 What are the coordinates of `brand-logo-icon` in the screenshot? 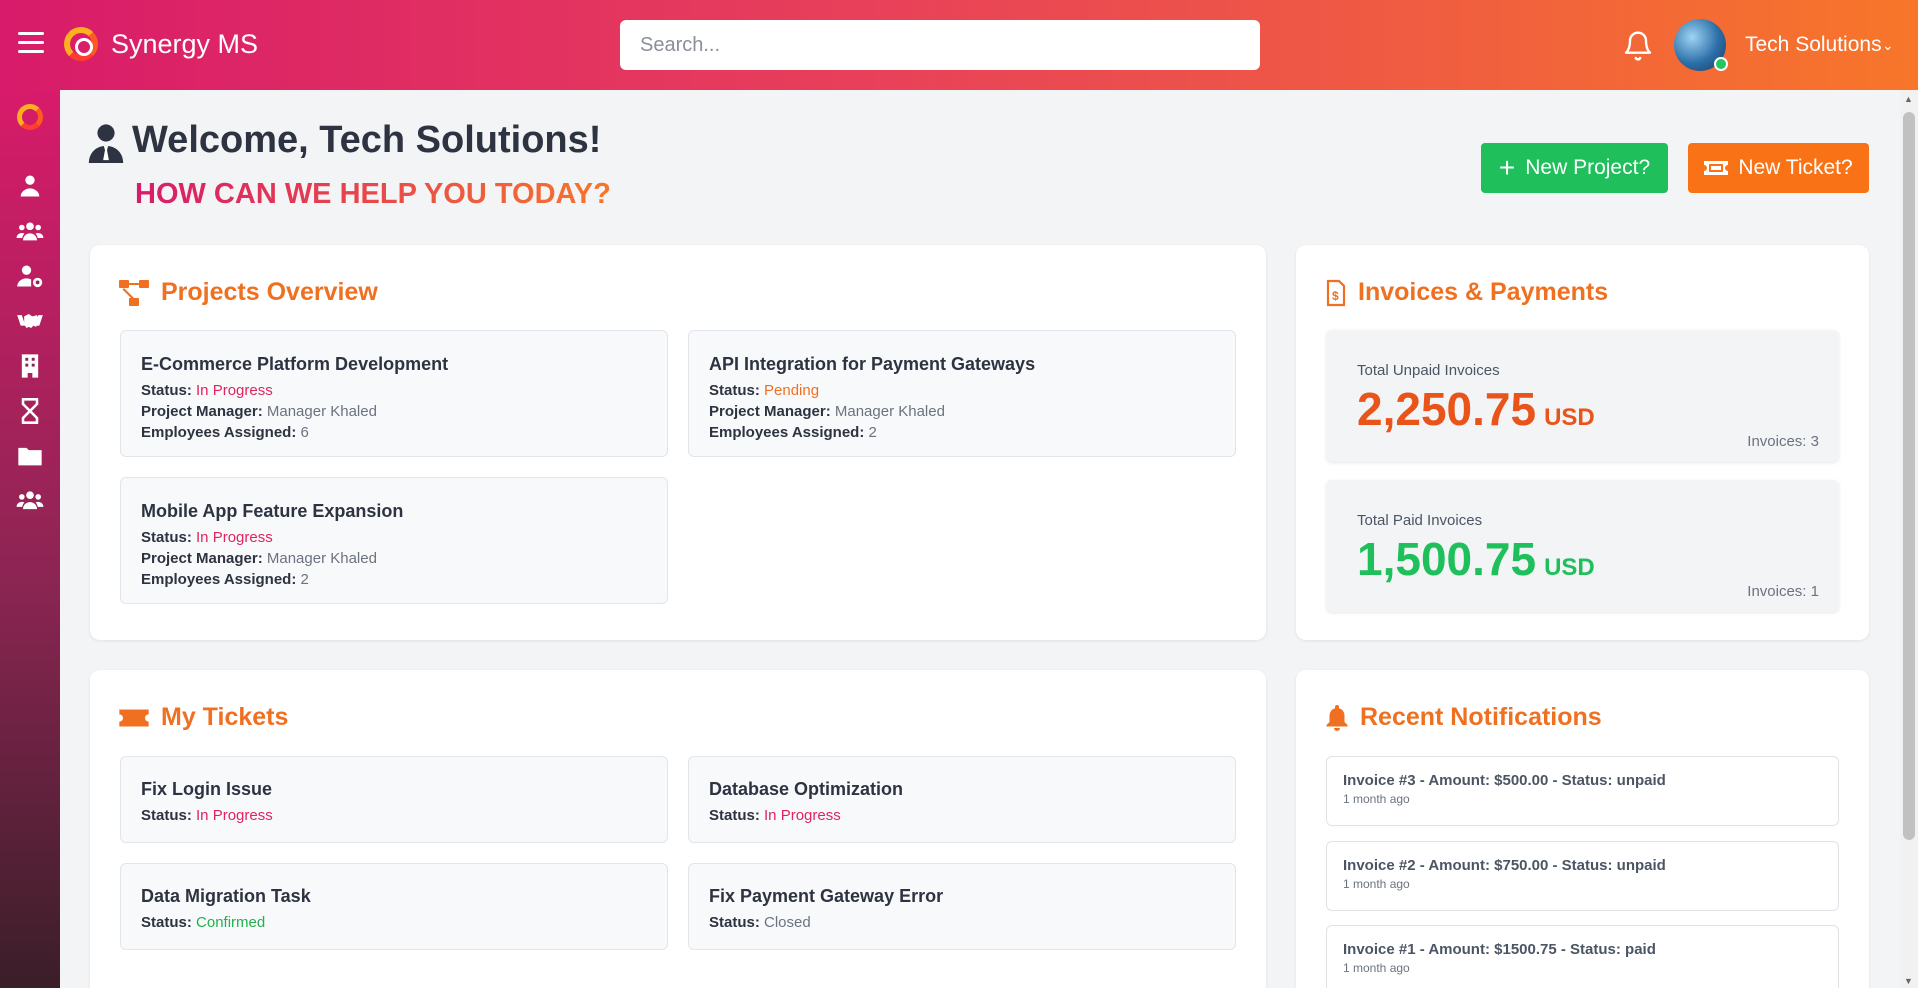 It's located at (81, 44).